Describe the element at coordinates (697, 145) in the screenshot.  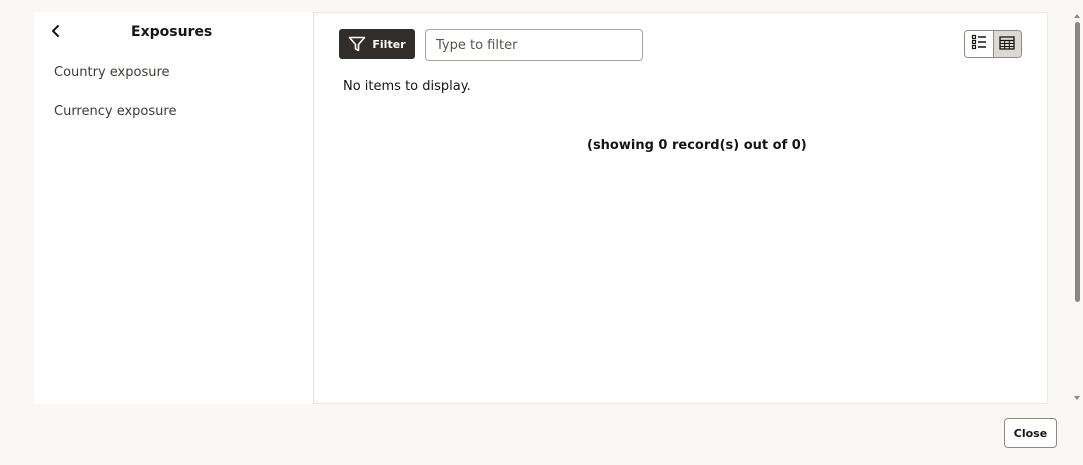
I see `record-count-label: (showing 0 record(s) out of 0)` at that location.